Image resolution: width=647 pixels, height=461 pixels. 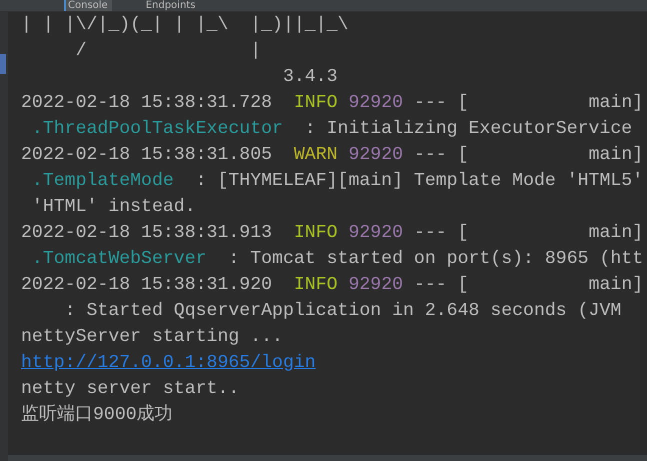 What do you see at coordinates (310, 77) in the screenshot?
I see `log-text: 3.4.3` at bounding box center [310, 77].